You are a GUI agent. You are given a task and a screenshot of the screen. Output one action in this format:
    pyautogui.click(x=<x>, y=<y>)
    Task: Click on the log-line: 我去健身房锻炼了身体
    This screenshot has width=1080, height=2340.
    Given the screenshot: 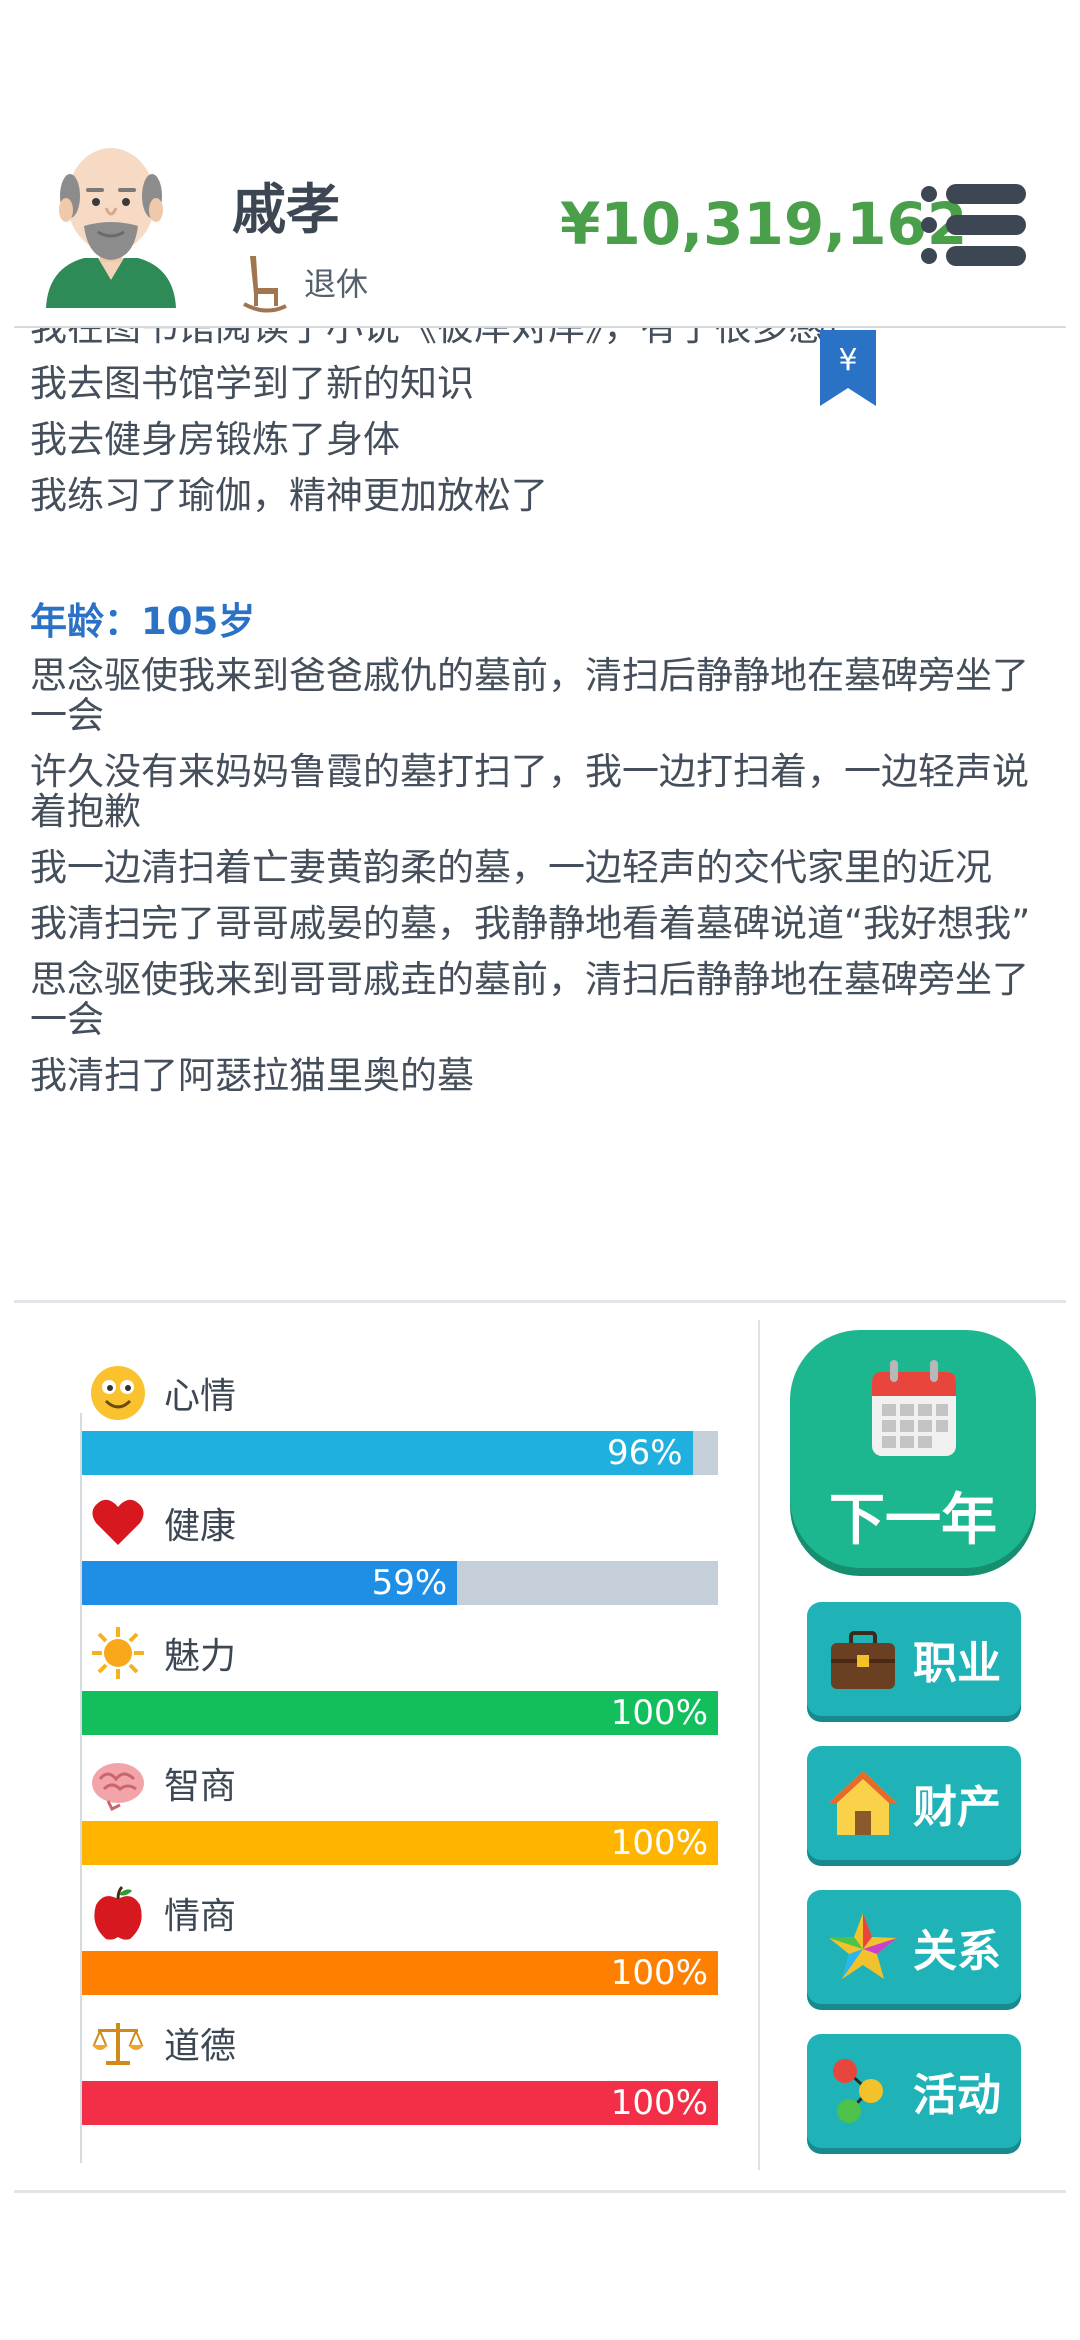 What is the action you would take?
    pyautogui.click(x=215, y=439)
    